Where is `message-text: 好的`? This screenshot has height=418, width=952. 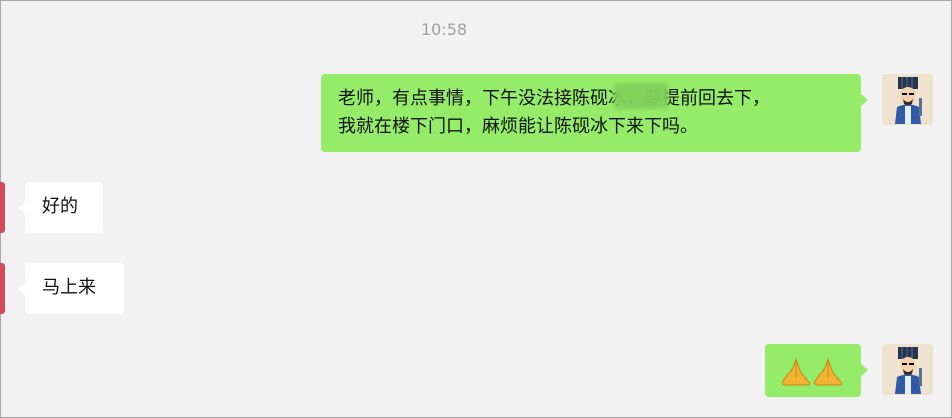 message-text: 好的 is located at coordinates (60, 206).